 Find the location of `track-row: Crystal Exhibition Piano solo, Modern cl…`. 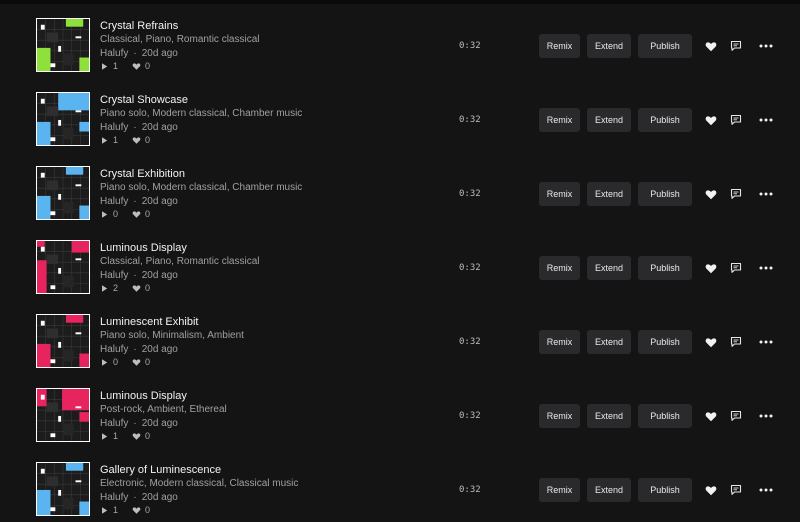

track-row: Crystal Exhibition Piano solo, Modern cl… is located at coordinates (400, 189).